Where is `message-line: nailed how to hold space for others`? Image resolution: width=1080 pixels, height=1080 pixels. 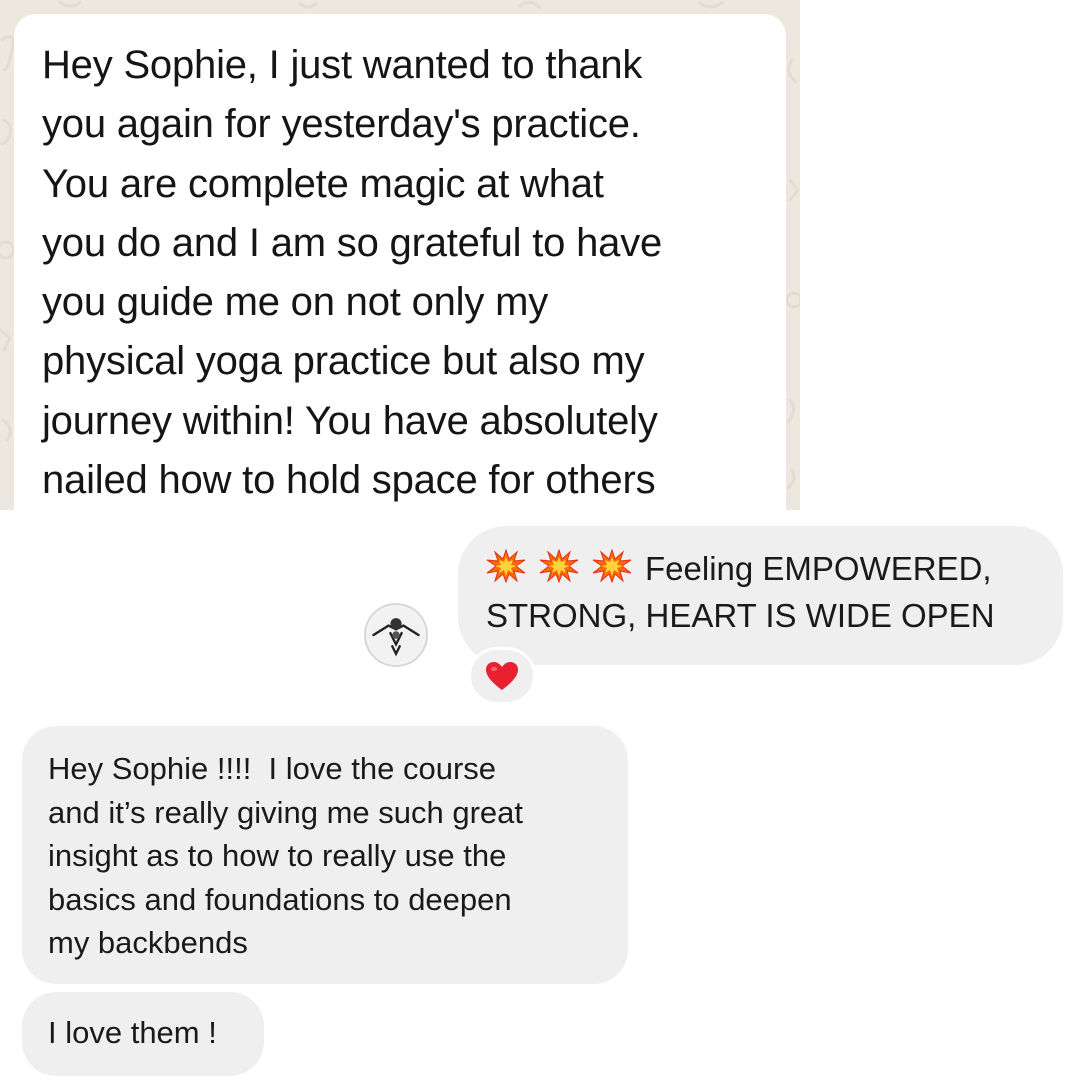
message-line: nailed how to hold space for others is located at coordinates (349, 480).